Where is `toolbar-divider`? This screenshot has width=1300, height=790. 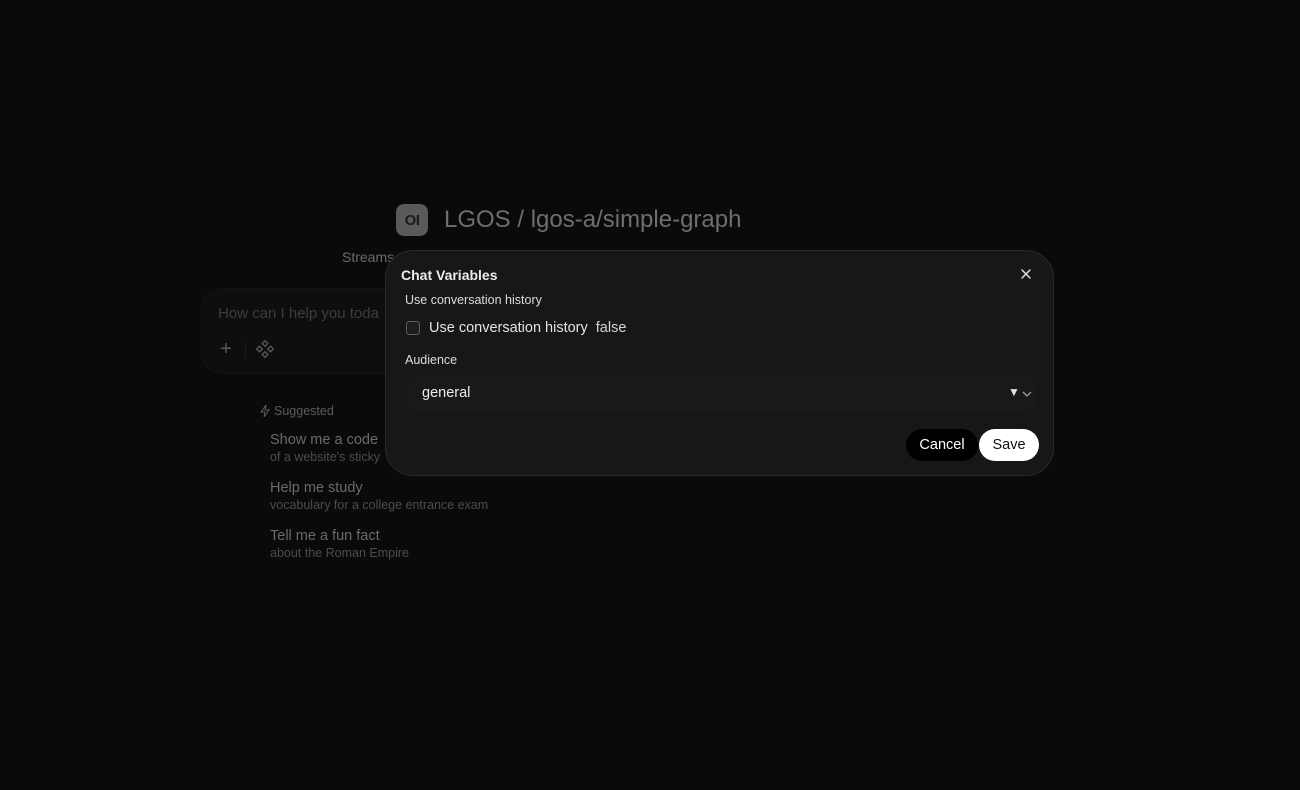 toolbar-divider is located at coordinates (245, 350).